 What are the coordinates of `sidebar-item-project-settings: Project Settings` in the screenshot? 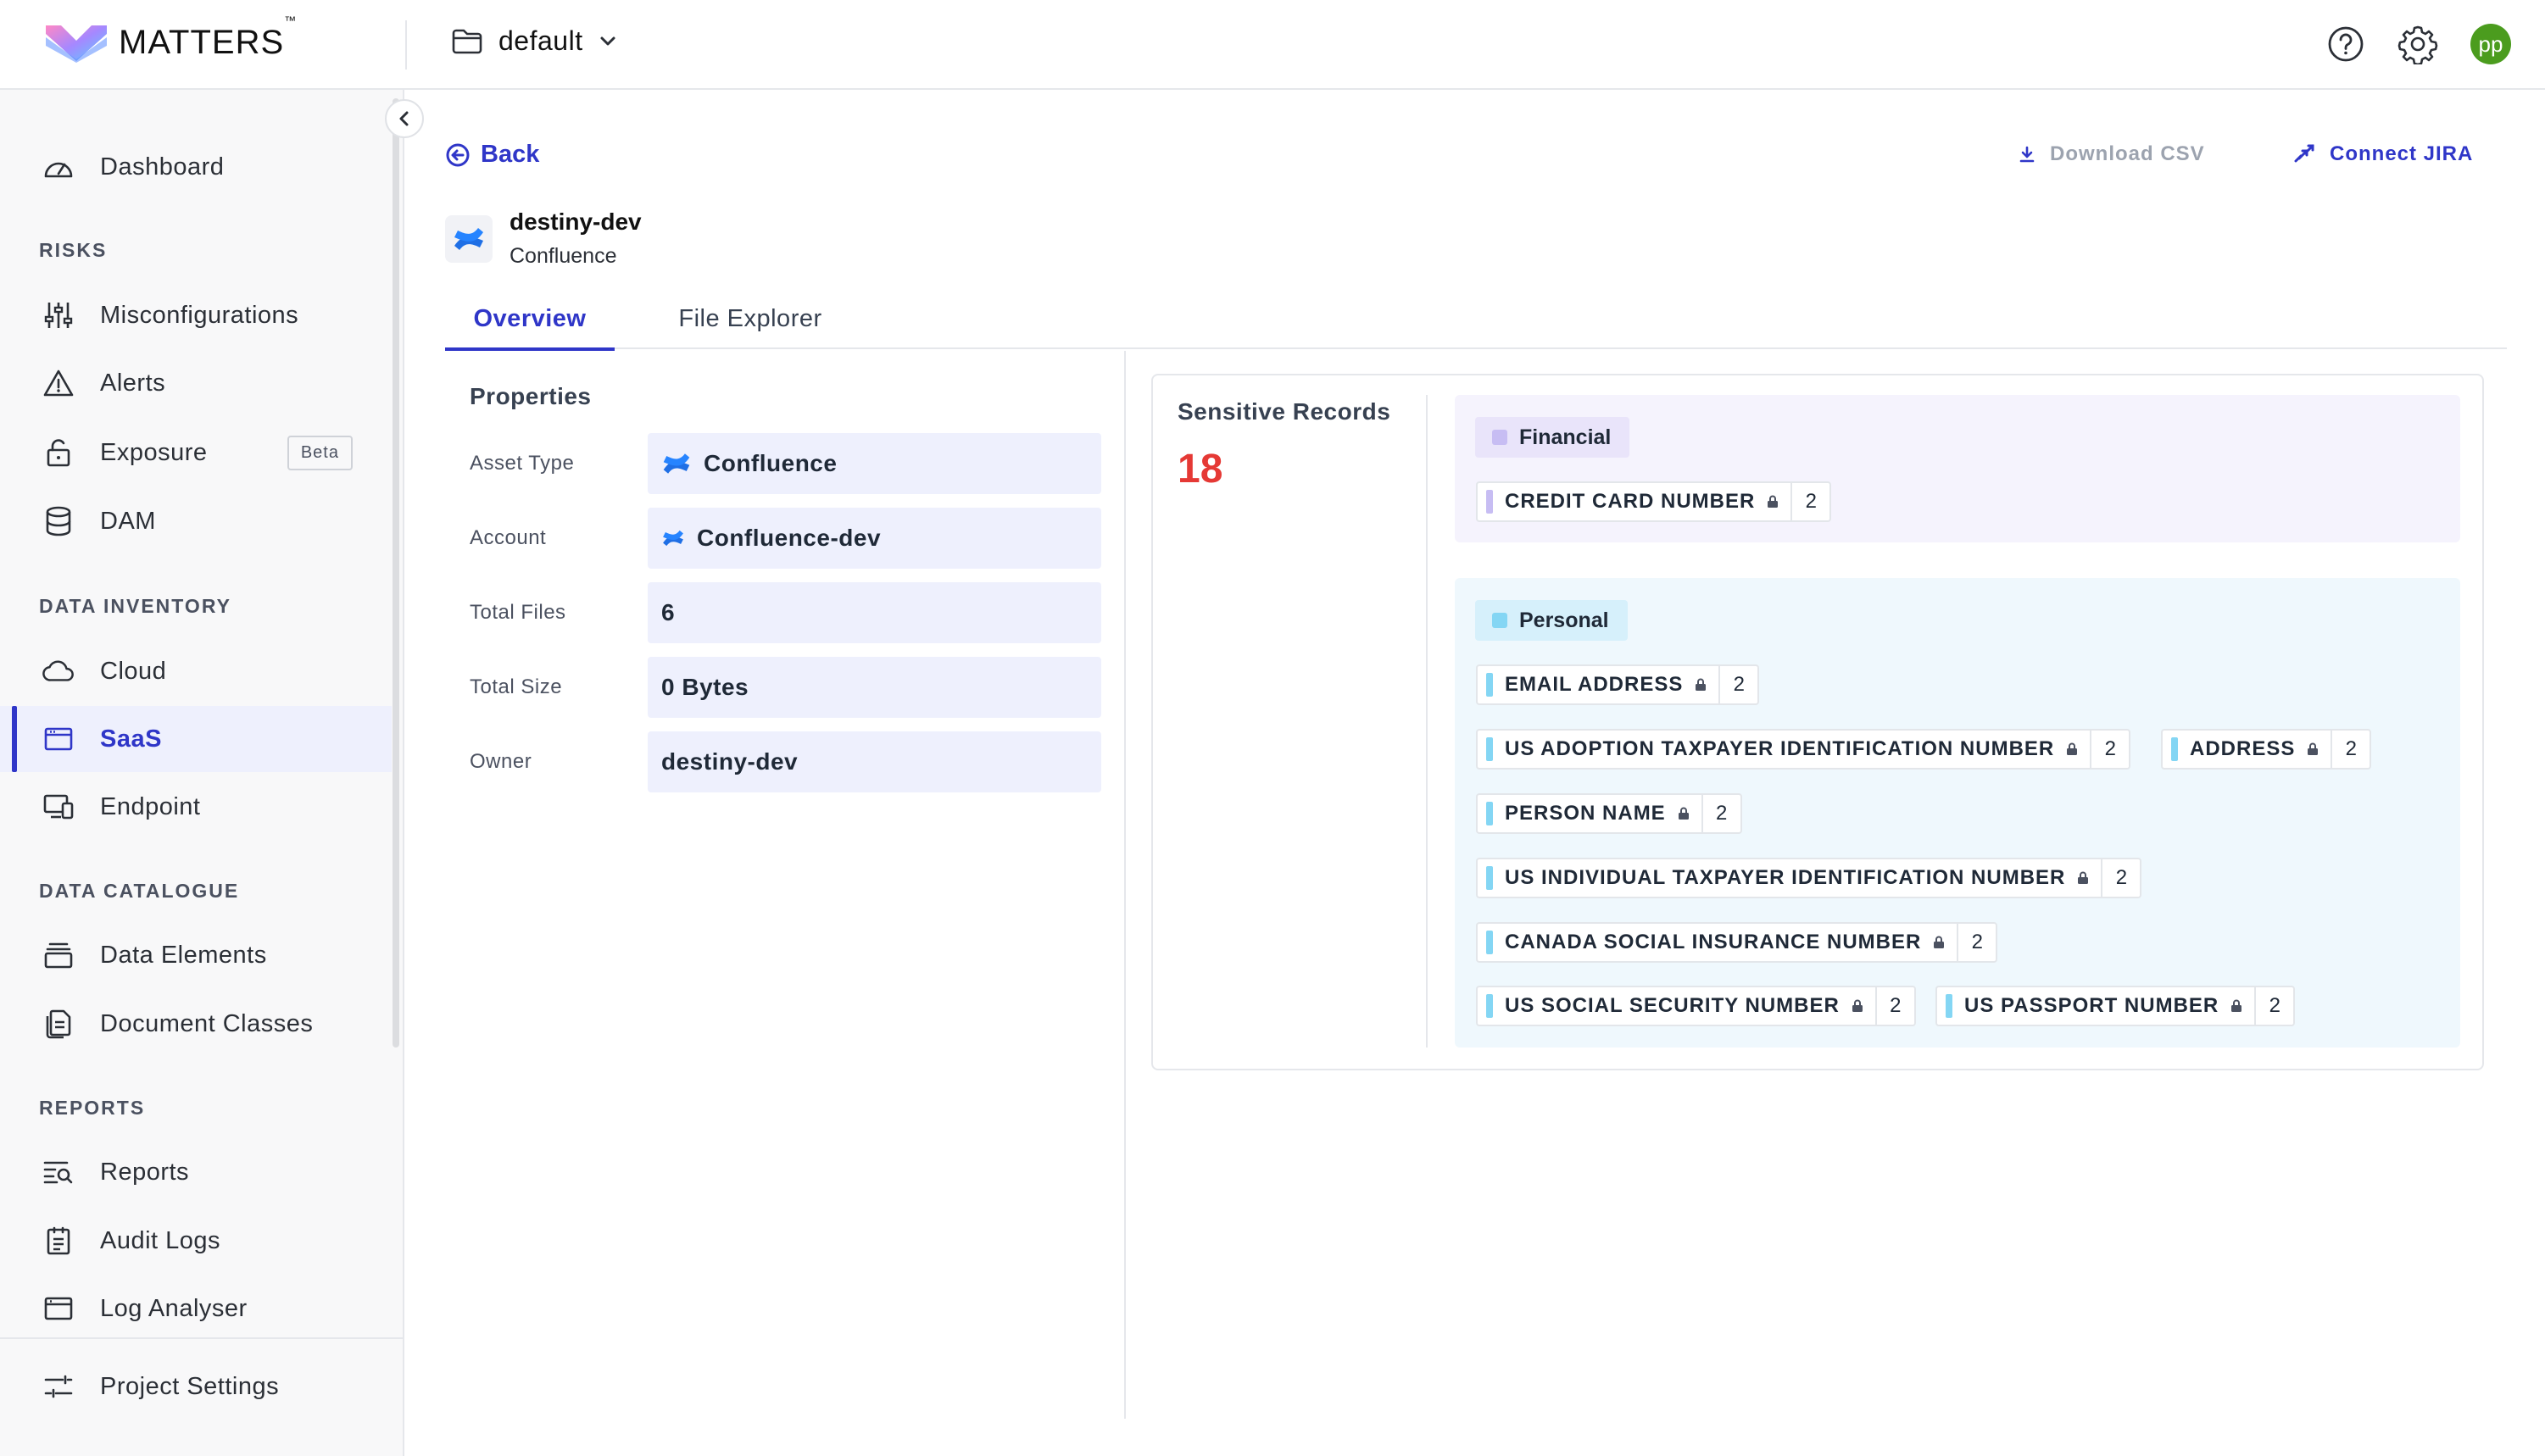 It's located at (196, 1387).